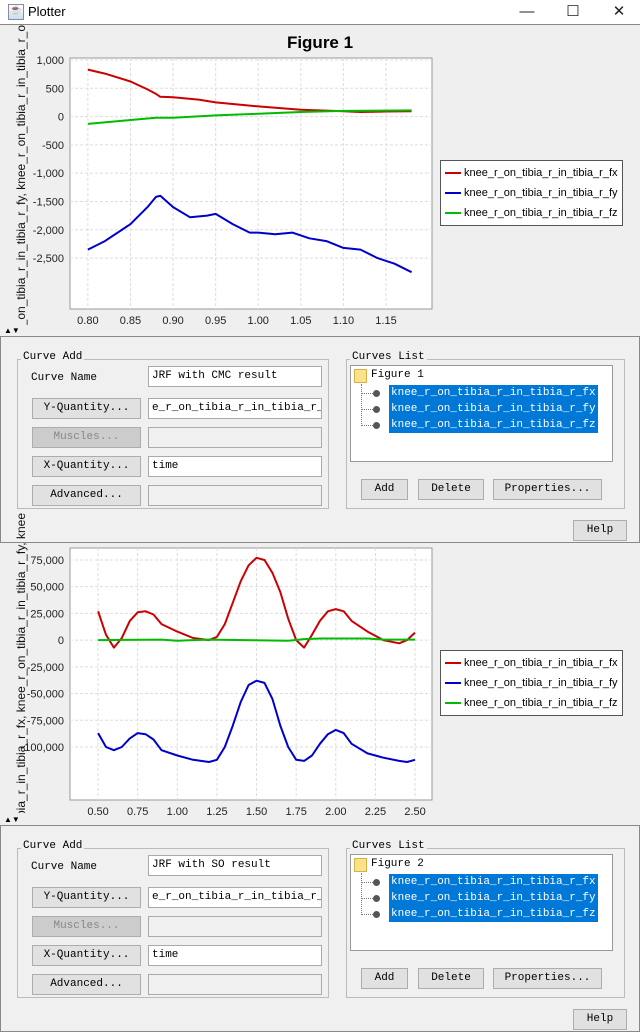 The image size is (640, 1032). Describe the element at coordinates (47, 614) in the screenshot. I see `y-tick-label: 25,000` at that location.